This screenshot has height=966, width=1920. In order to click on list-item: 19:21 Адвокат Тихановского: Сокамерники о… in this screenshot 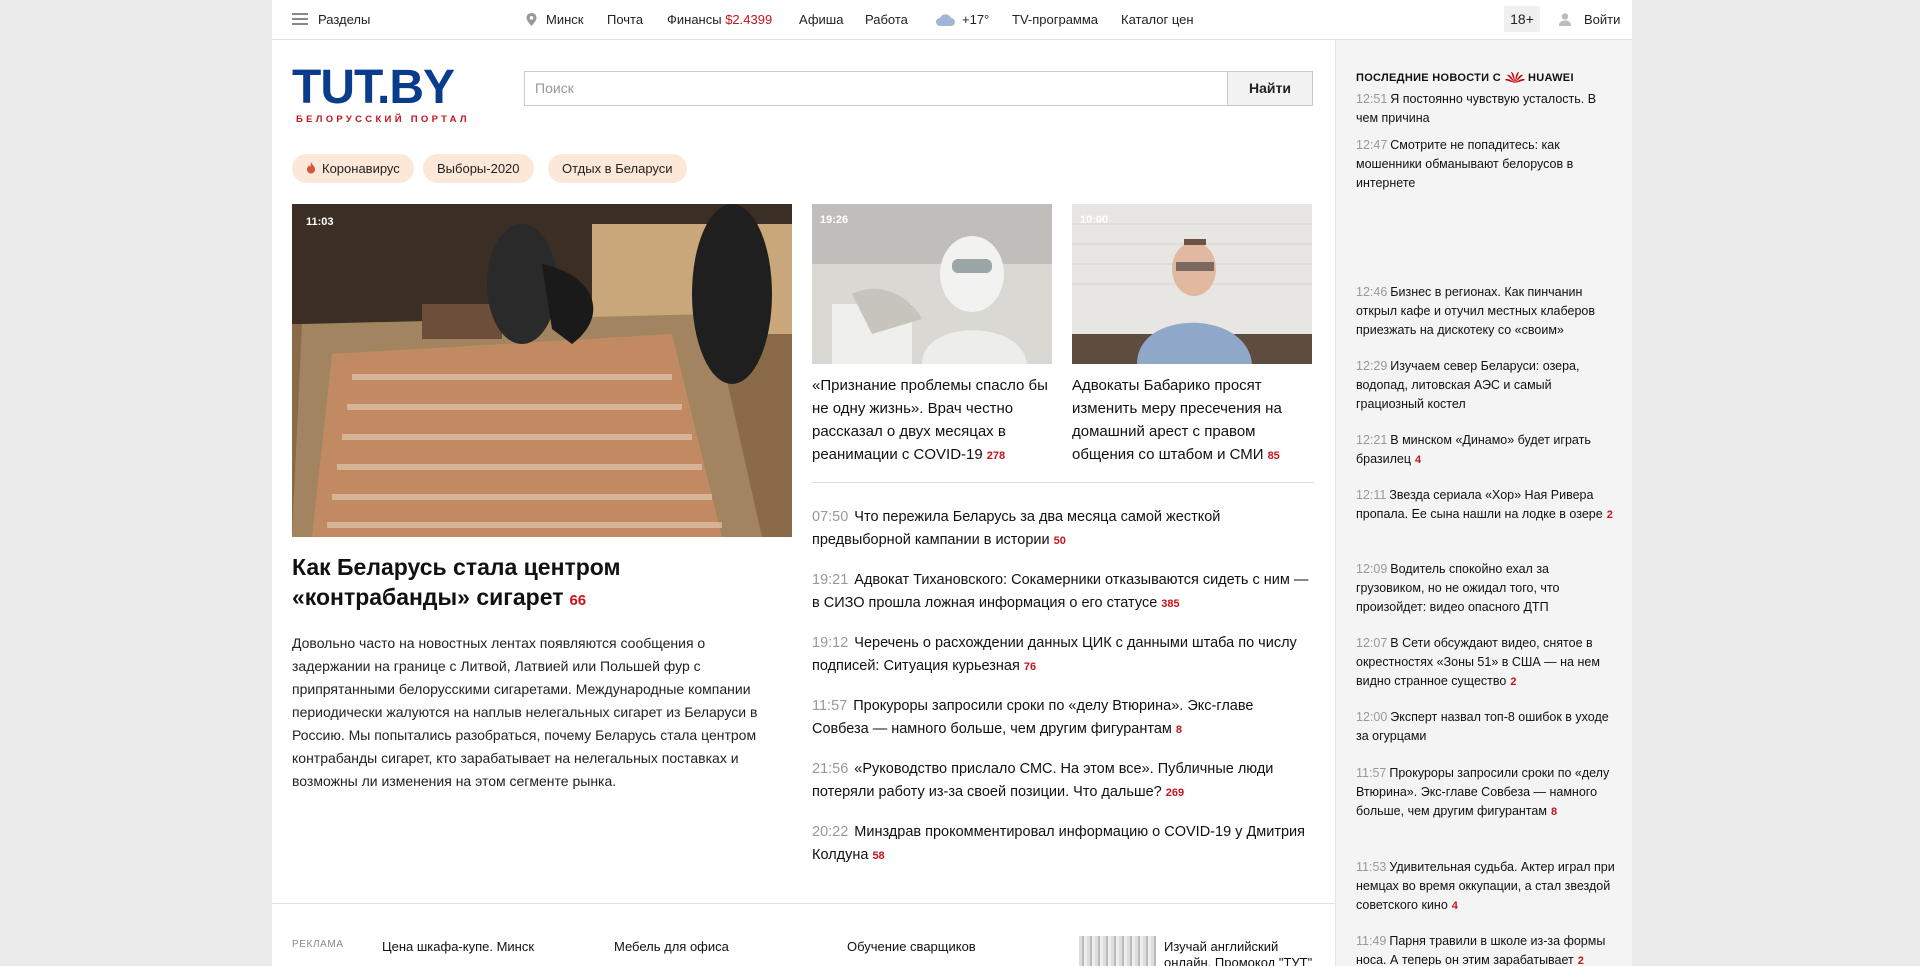, I will do `click(1063, 592)`.